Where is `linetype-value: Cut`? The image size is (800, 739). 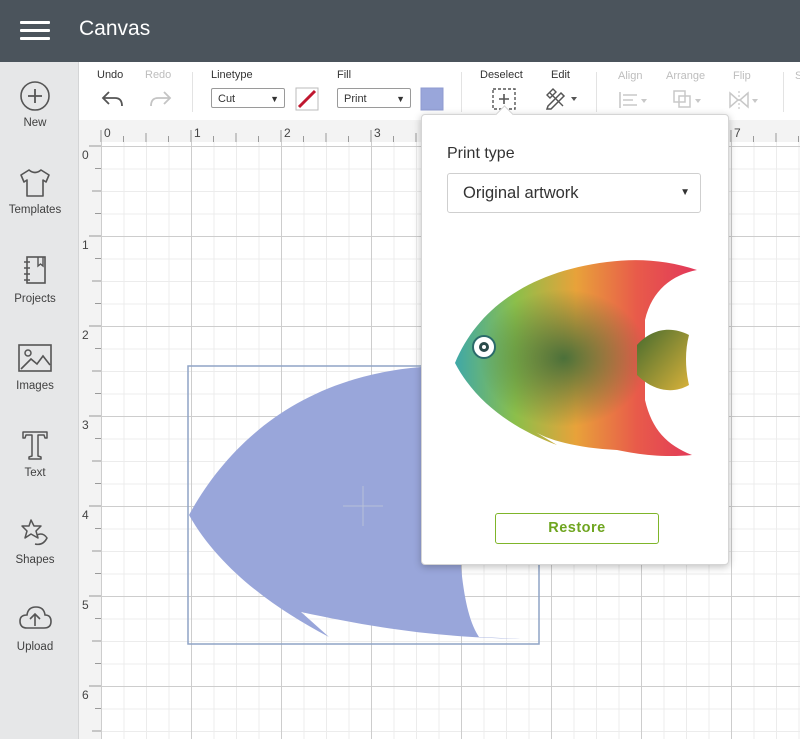
linetype-value: Cut is located at coordinates (227, 99).